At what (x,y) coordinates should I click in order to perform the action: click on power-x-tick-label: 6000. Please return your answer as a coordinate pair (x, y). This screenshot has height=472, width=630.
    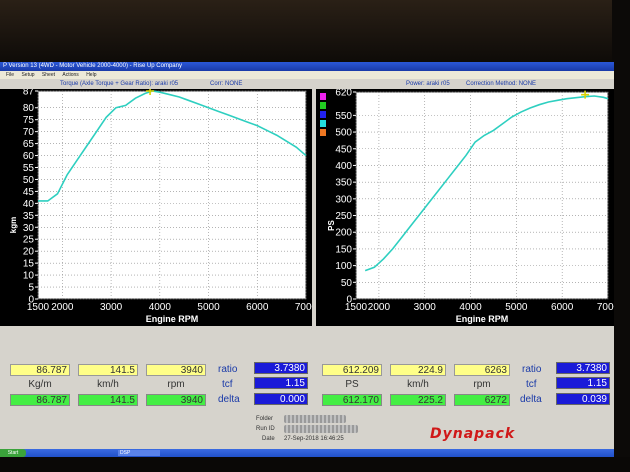
    Looking at the image, I should click on (562, 307).